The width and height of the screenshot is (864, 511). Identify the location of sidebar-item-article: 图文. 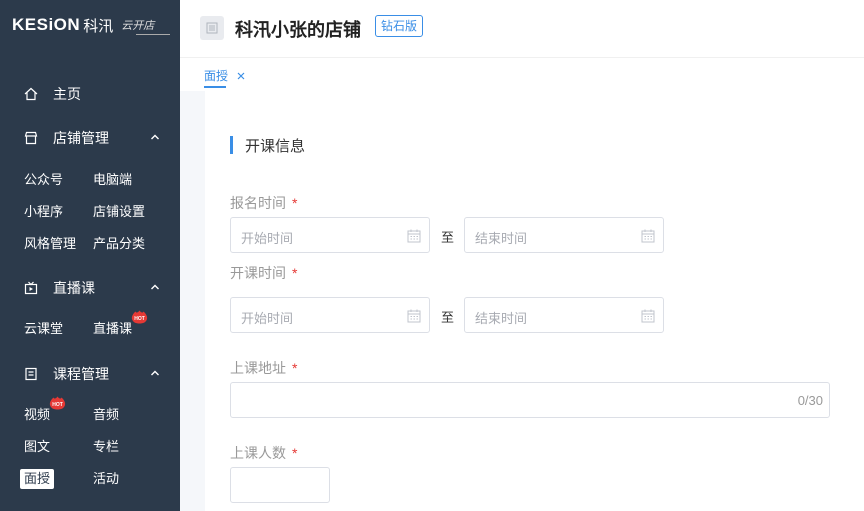
(37, 447).